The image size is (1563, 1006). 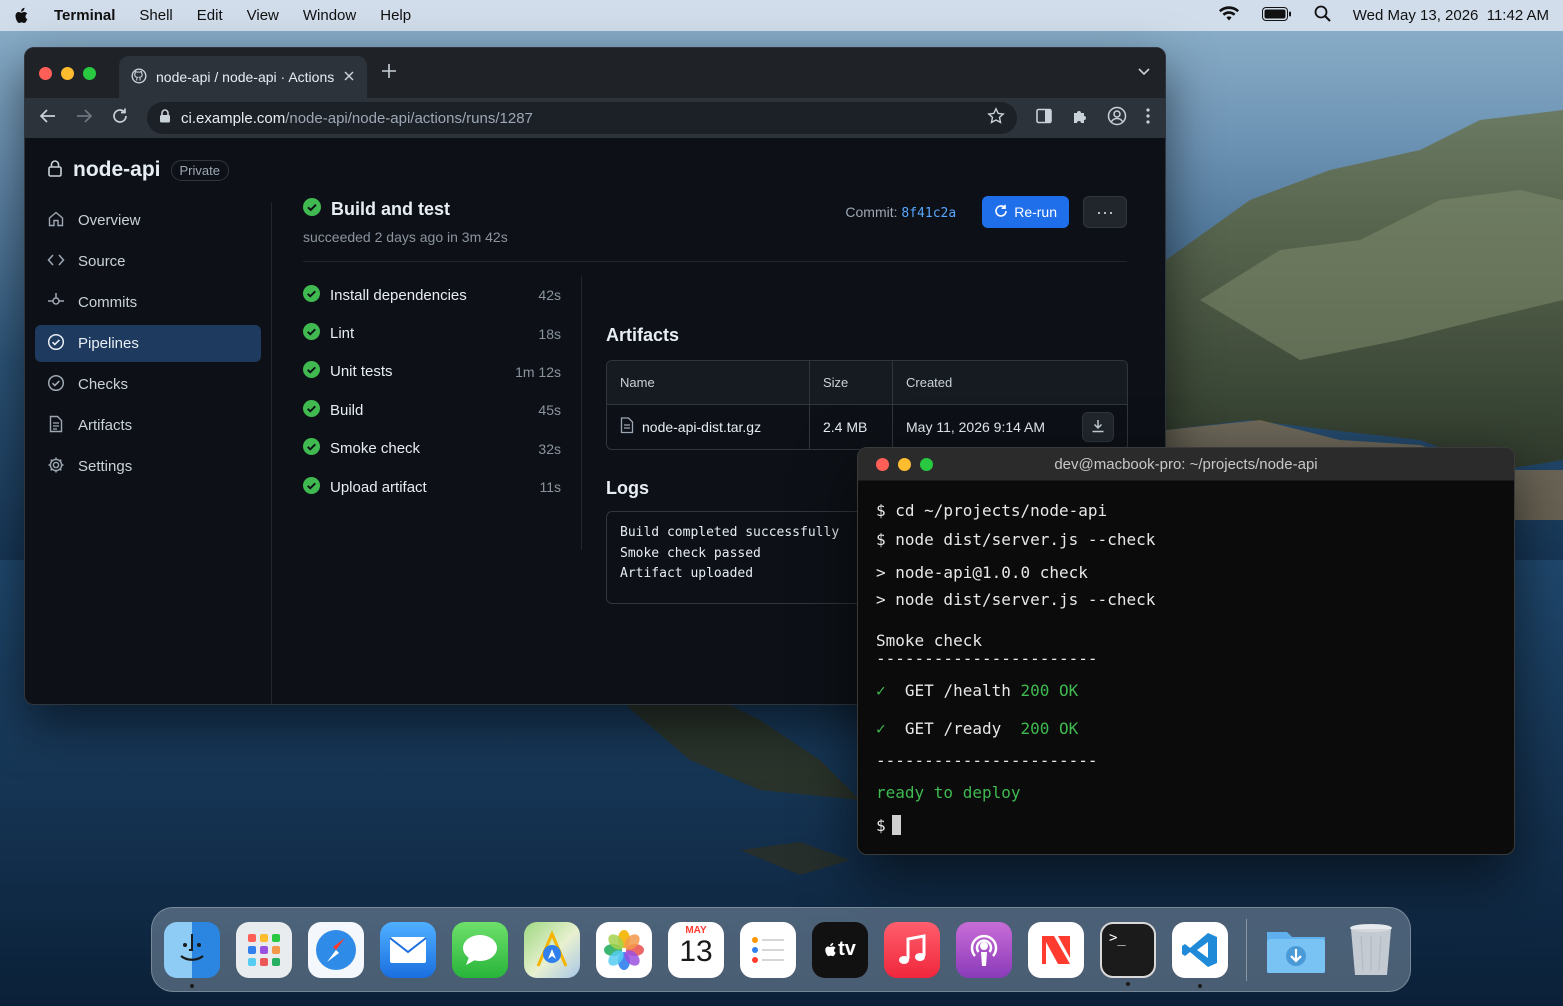 I want to click on browser-tab-title: node-api / node-api · Actions, so click(x=245, y=77).